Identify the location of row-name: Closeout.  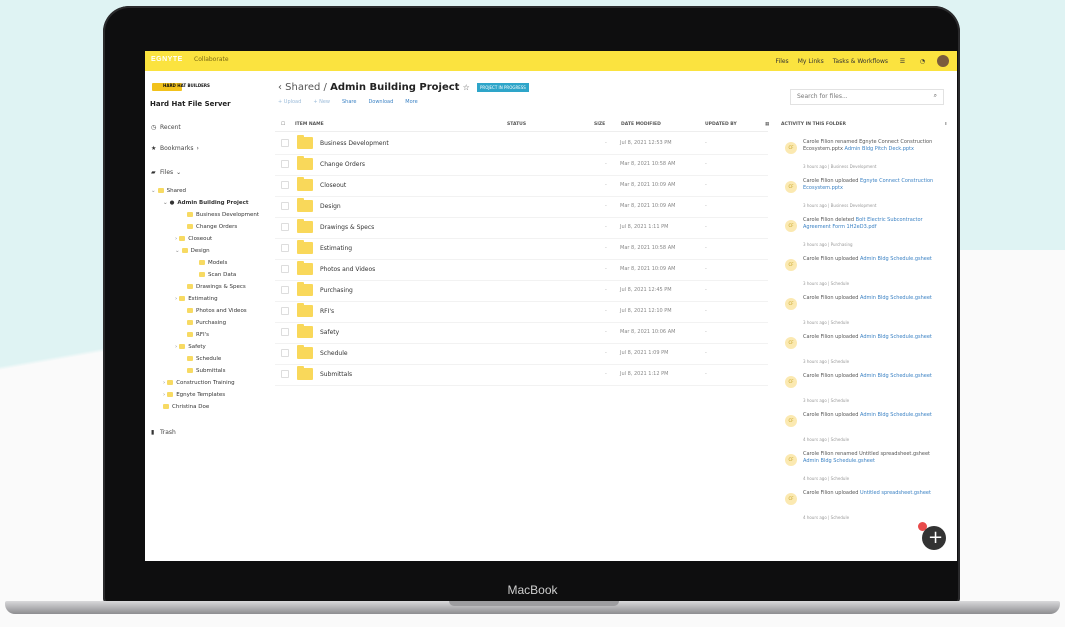
(333, 185).